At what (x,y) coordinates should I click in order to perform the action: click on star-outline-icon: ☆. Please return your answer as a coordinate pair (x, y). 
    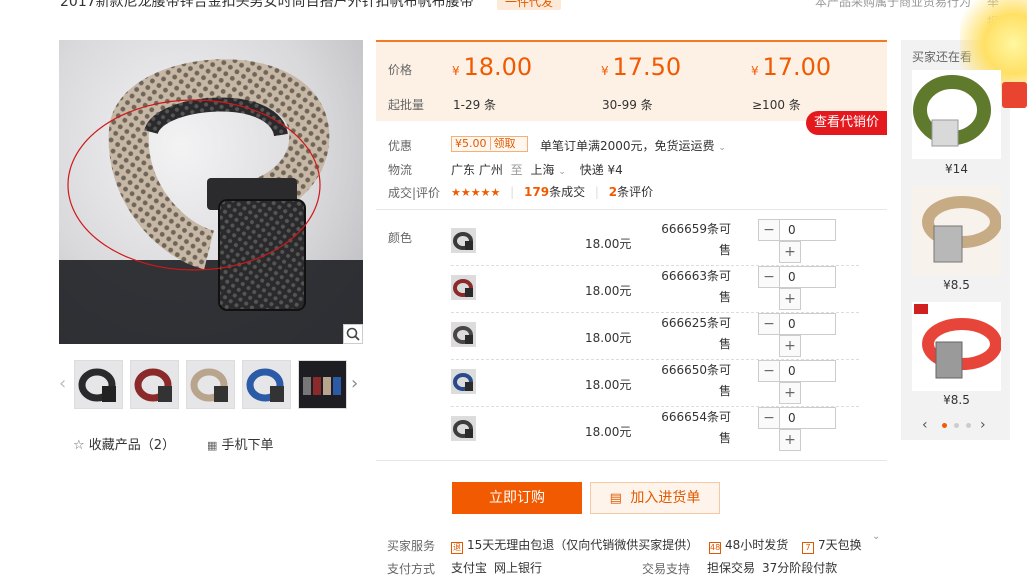
    Looking at the image, I should click on (79, 445).